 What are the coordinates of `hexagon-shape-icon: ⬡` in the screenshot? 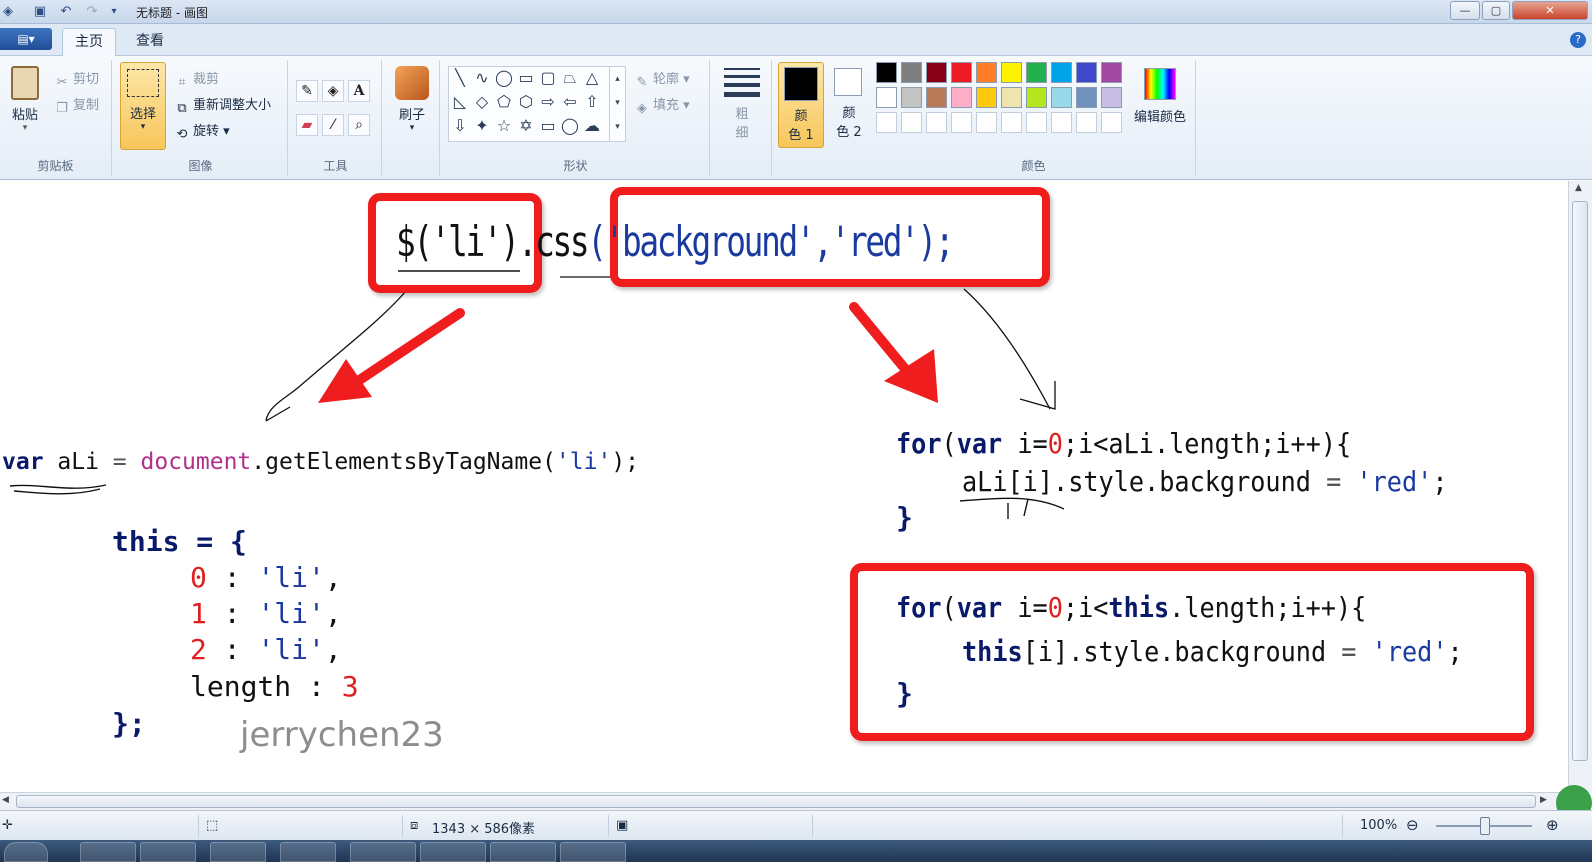 It's located at (526, 102).